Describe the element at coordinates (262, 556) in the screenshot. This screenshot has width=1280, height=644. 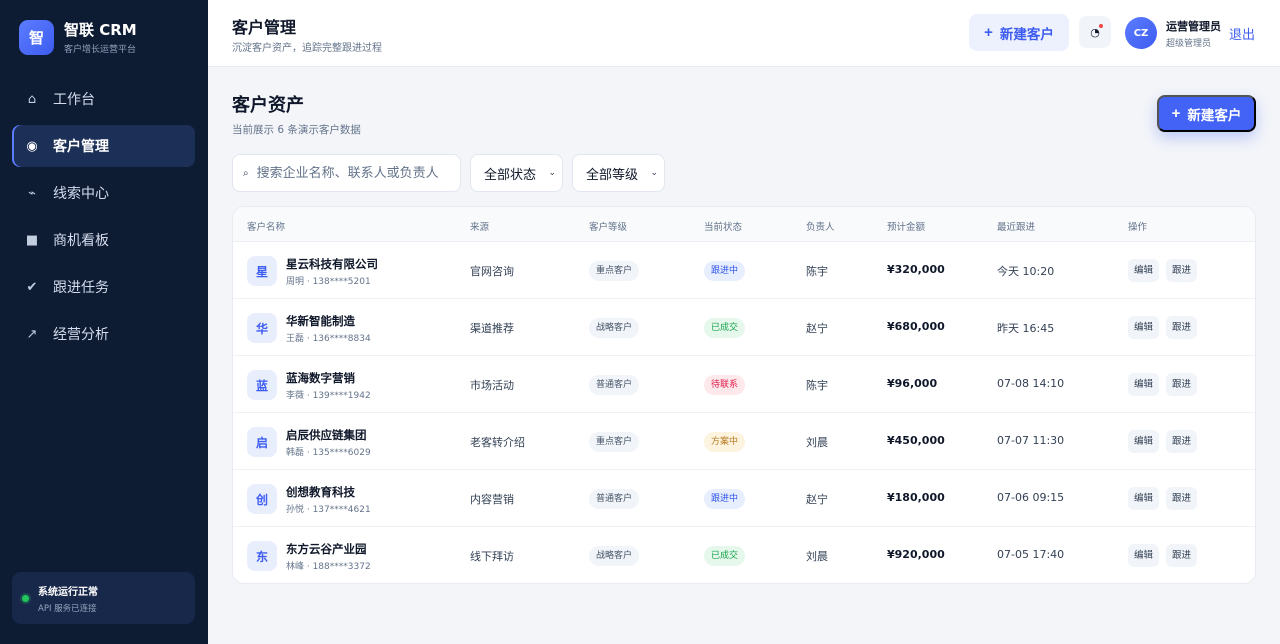
I see `company-avatar: 东` at that location.